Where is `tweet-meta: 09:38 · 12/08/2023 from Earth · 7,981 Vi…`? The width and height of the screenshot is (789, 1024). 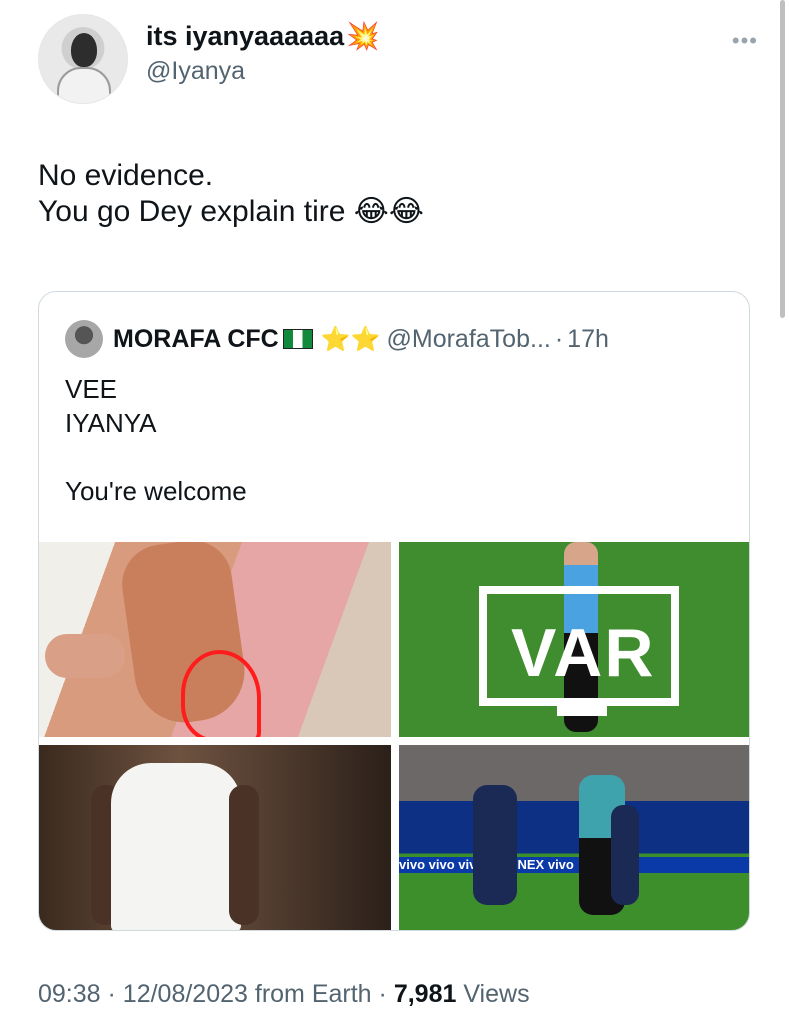 tweet-meta: 09:38 · 12/08/2023 from Earth · 7,981 Vi… is located at coordinates (284, 994).